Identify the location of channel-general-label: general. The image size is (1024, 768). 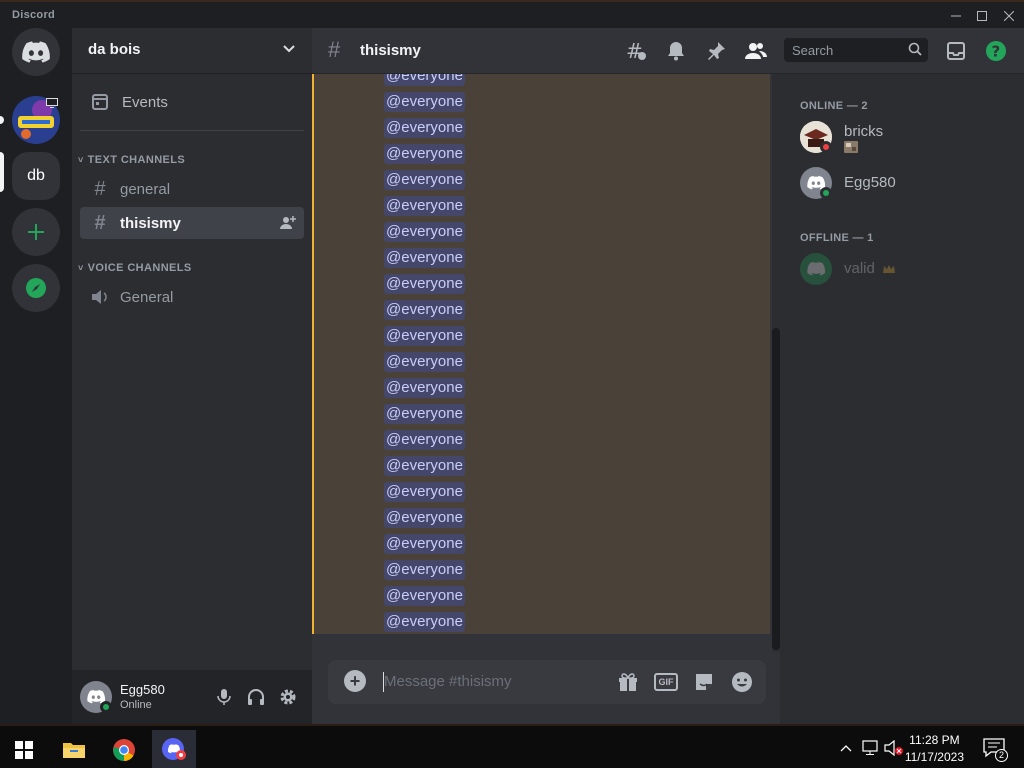
(145, 189).